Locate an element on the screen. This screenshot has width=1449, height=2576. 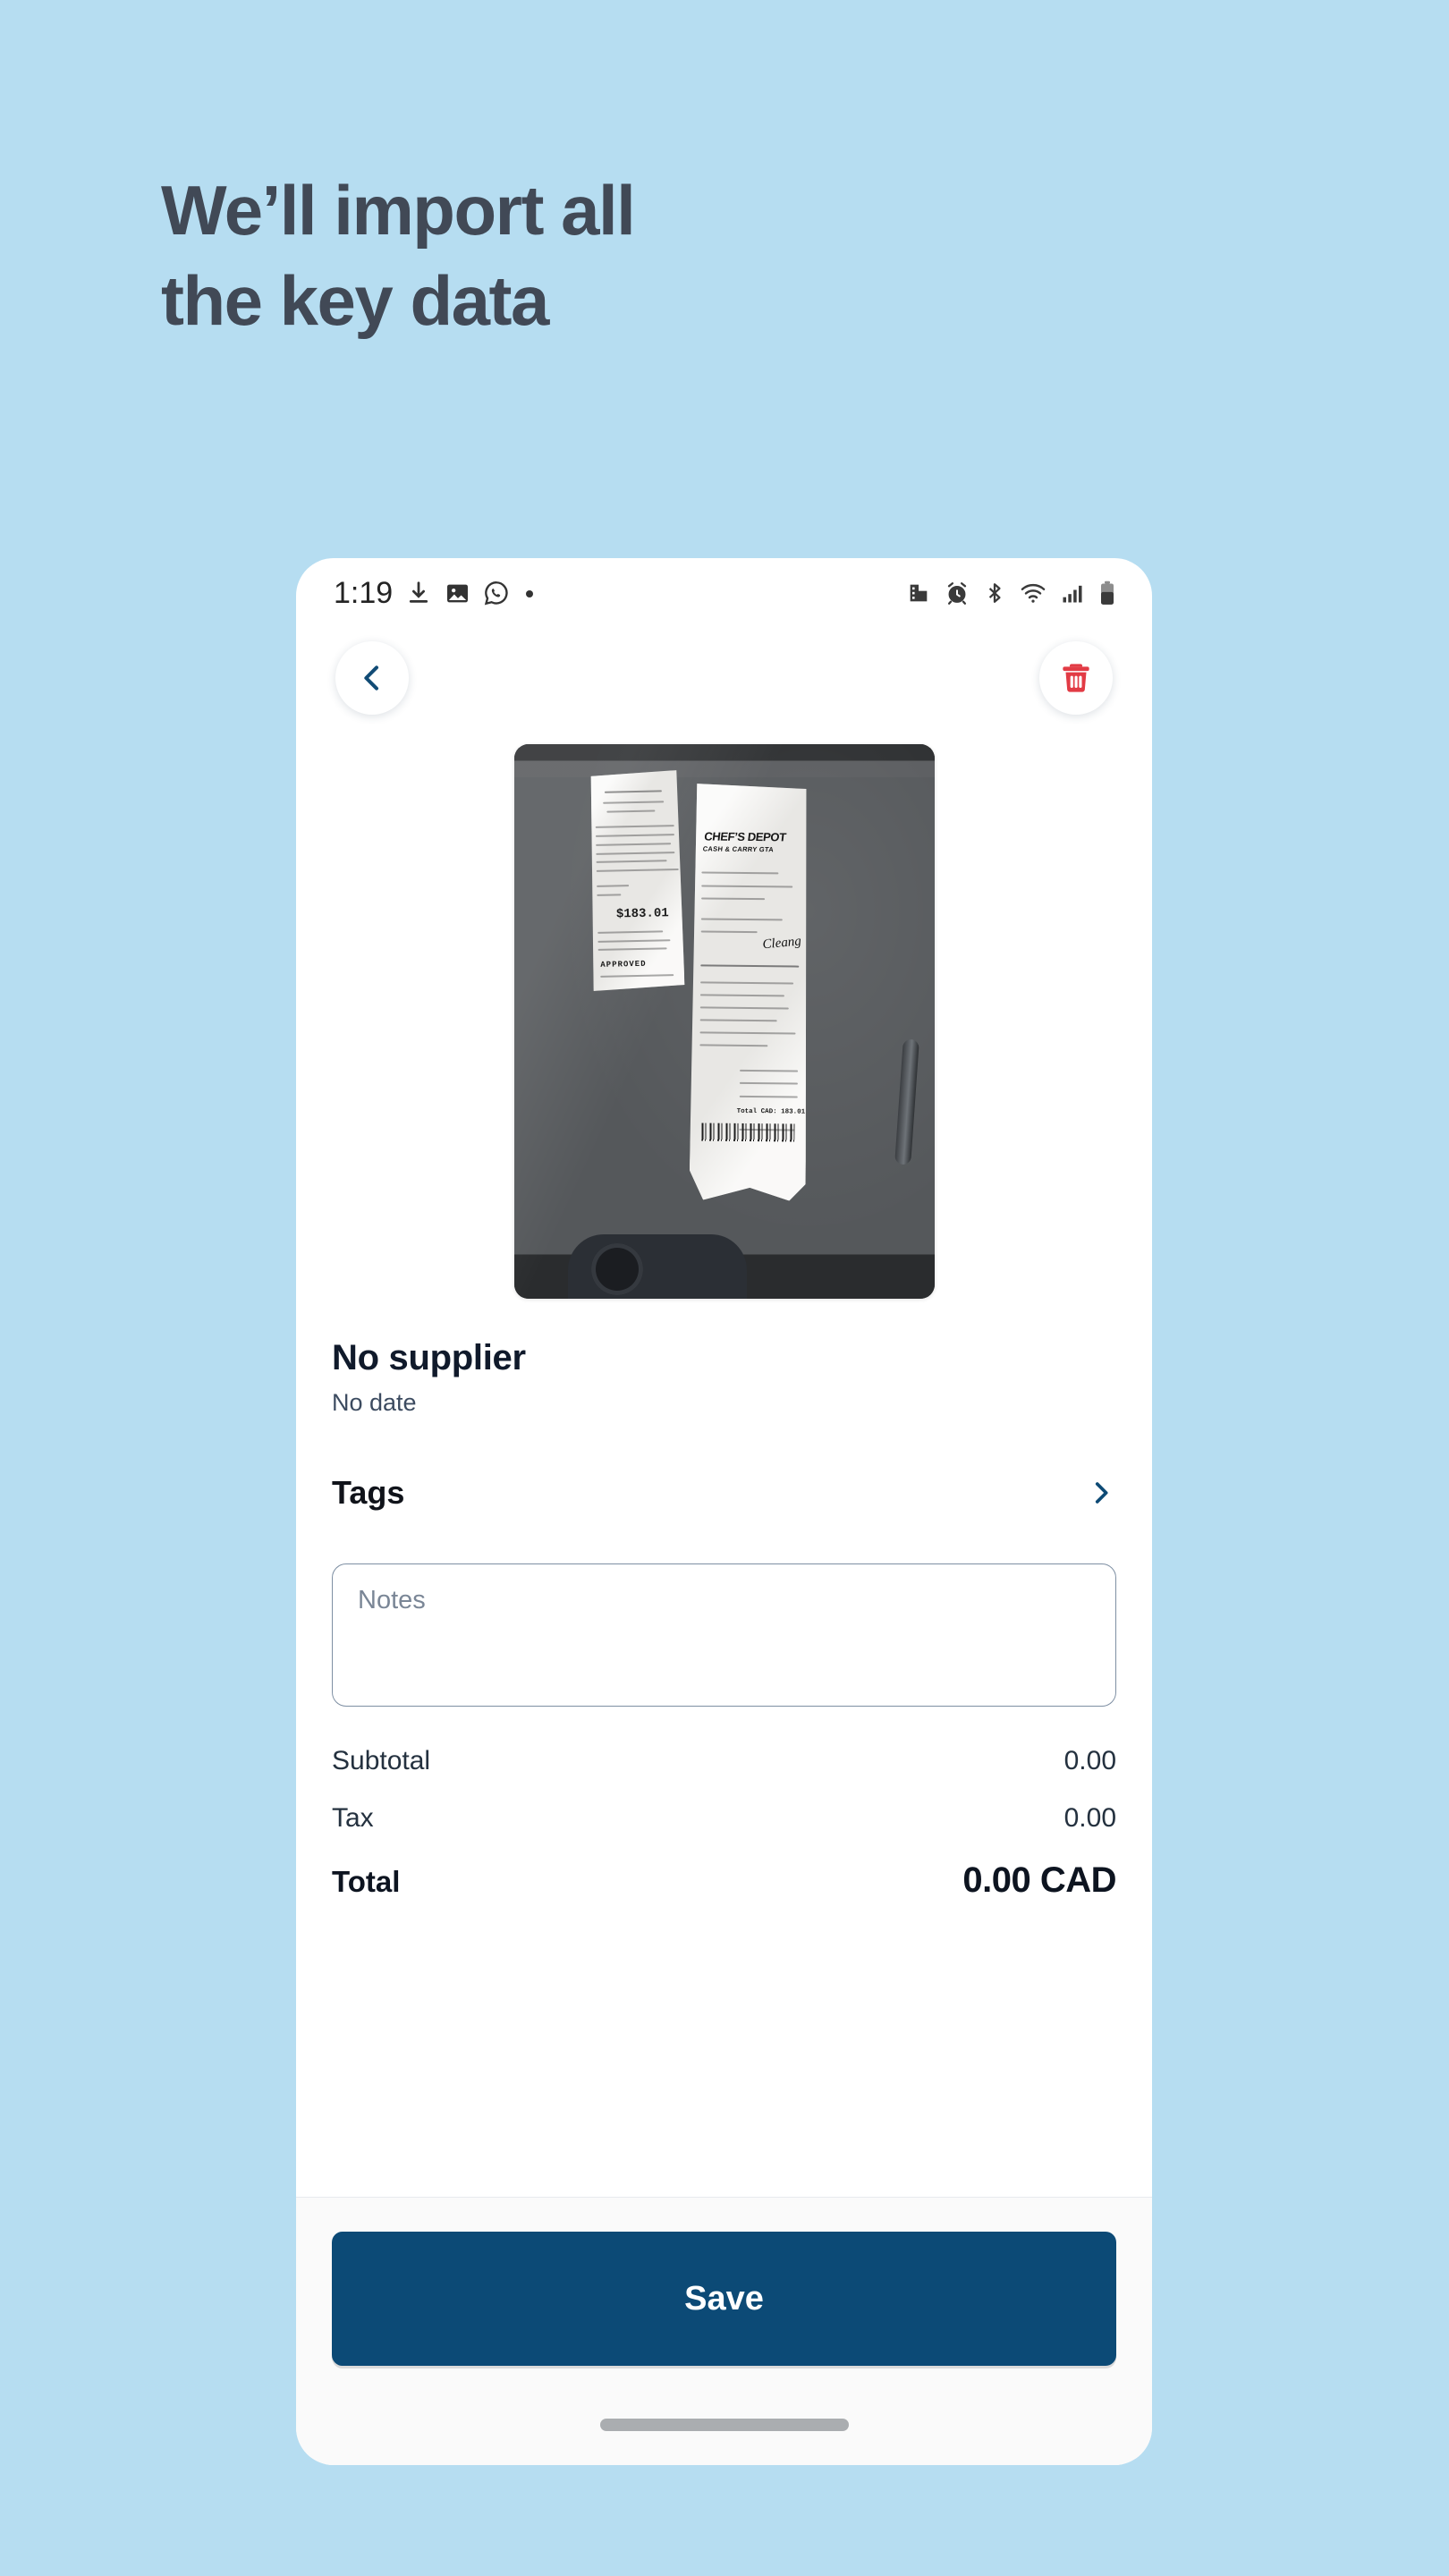
receipt-barcode is located at coordinates (747, 1132).